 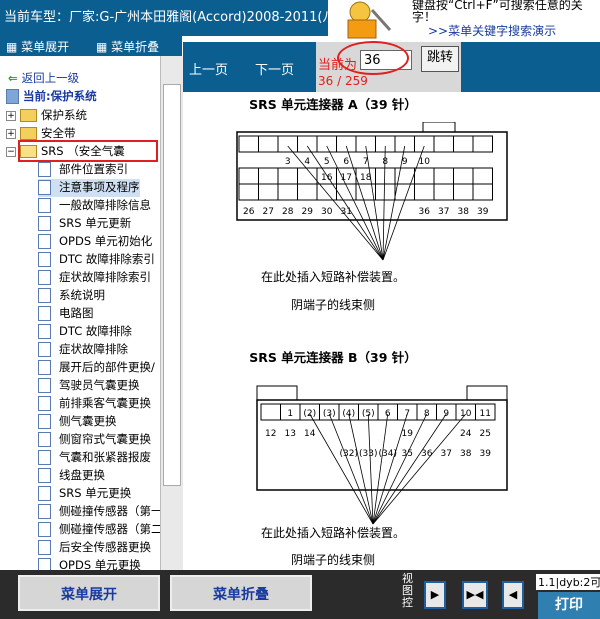 What do you see at coordinates (405, 162) in the screenshot?
I see `pin-label: 9` at bounding box center [405, 162].